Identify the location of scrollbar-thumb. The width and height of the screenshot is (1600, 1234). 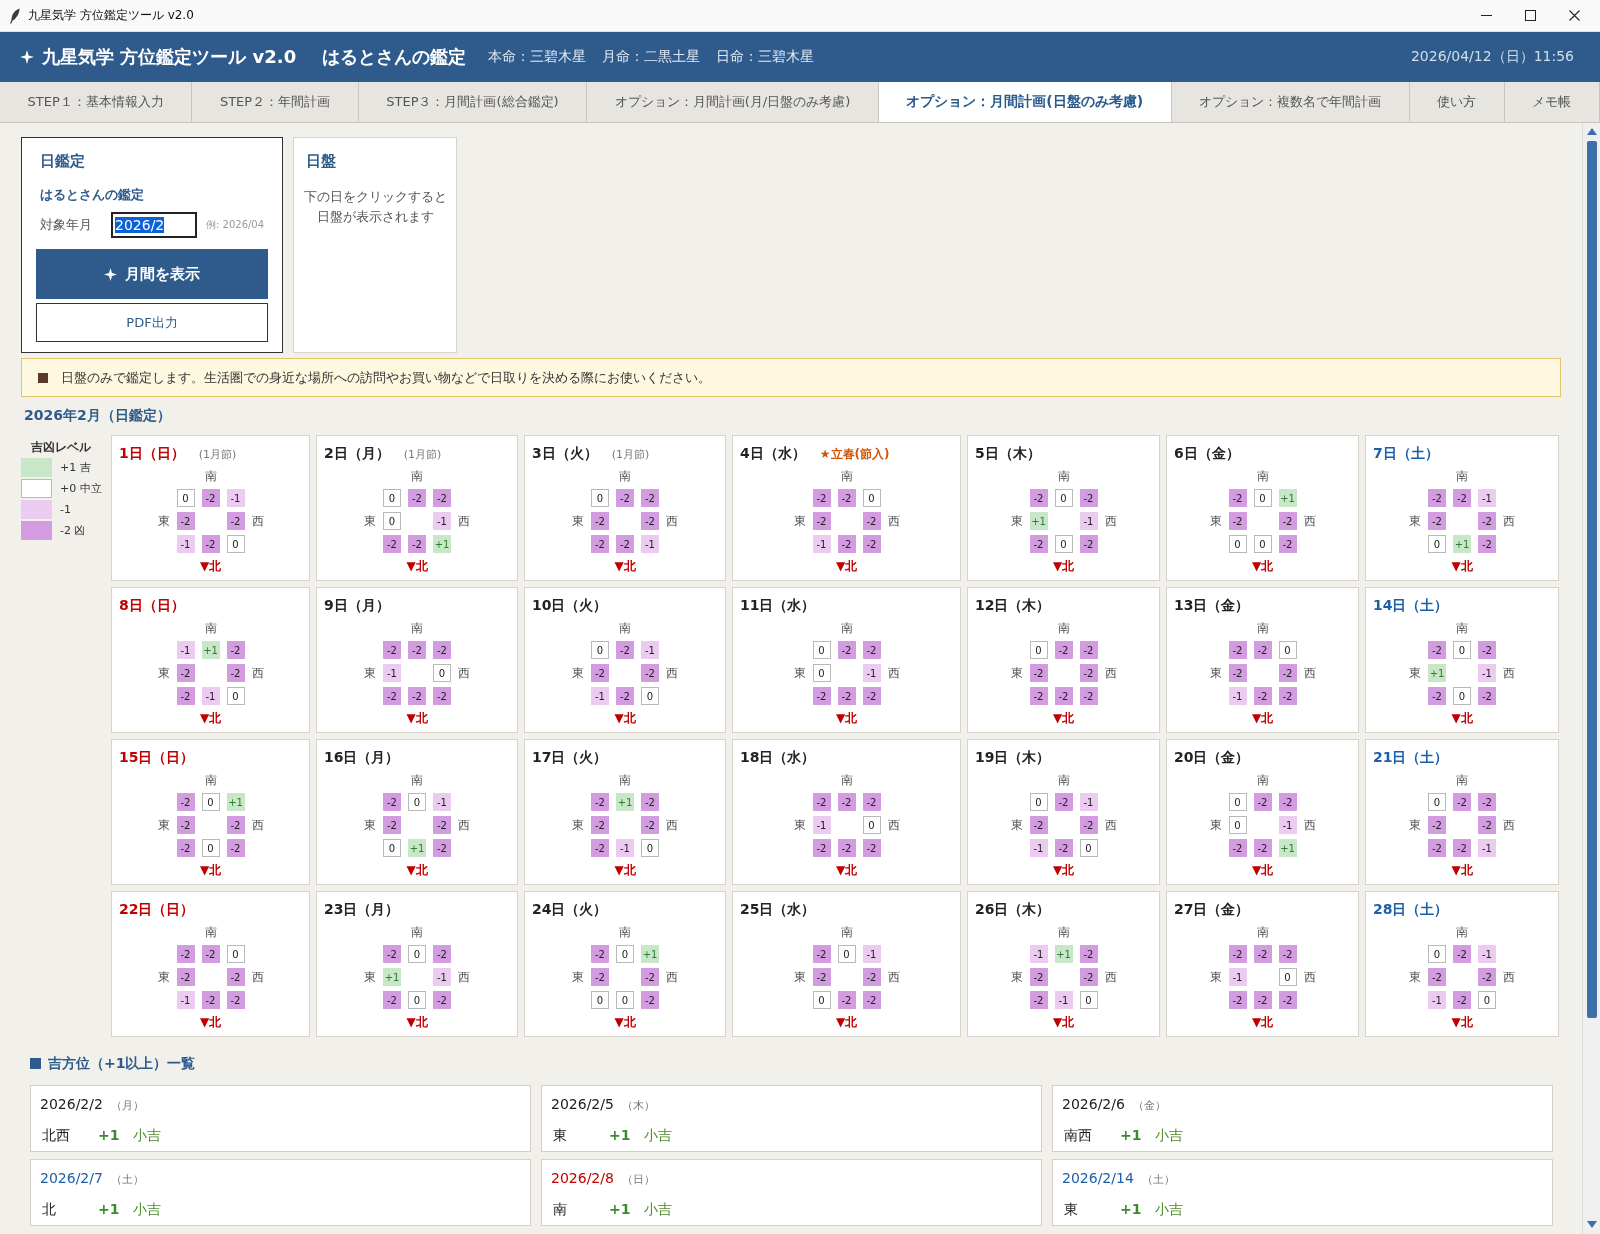
(1591, 579).